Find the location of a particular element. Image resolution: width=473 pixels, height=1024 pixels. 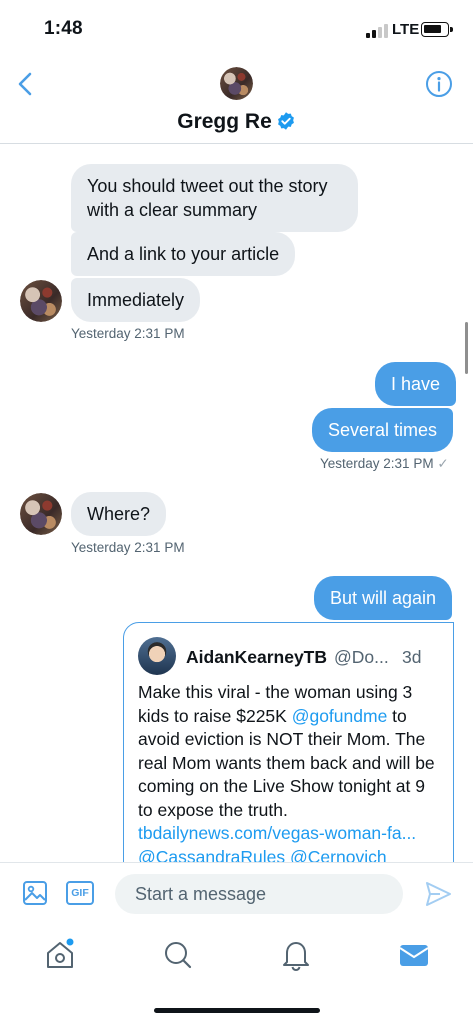

status-time: 1:48 is located at coordinates (63, 28).